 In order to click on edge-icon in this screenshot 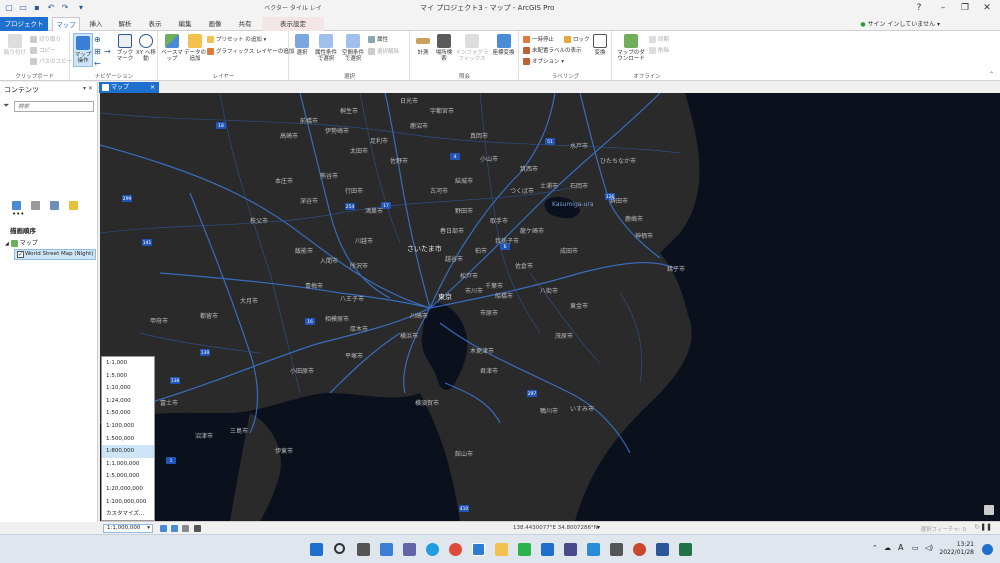, I will do `click(432, 549)`.